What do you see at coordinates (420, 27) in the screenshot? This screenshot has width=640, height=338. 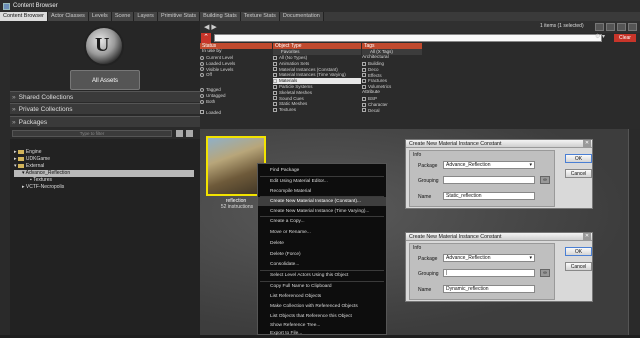 I see `browser-toolbar: ◀ ▶ 1 items (1 selected)` at bounding box center [420, 27].